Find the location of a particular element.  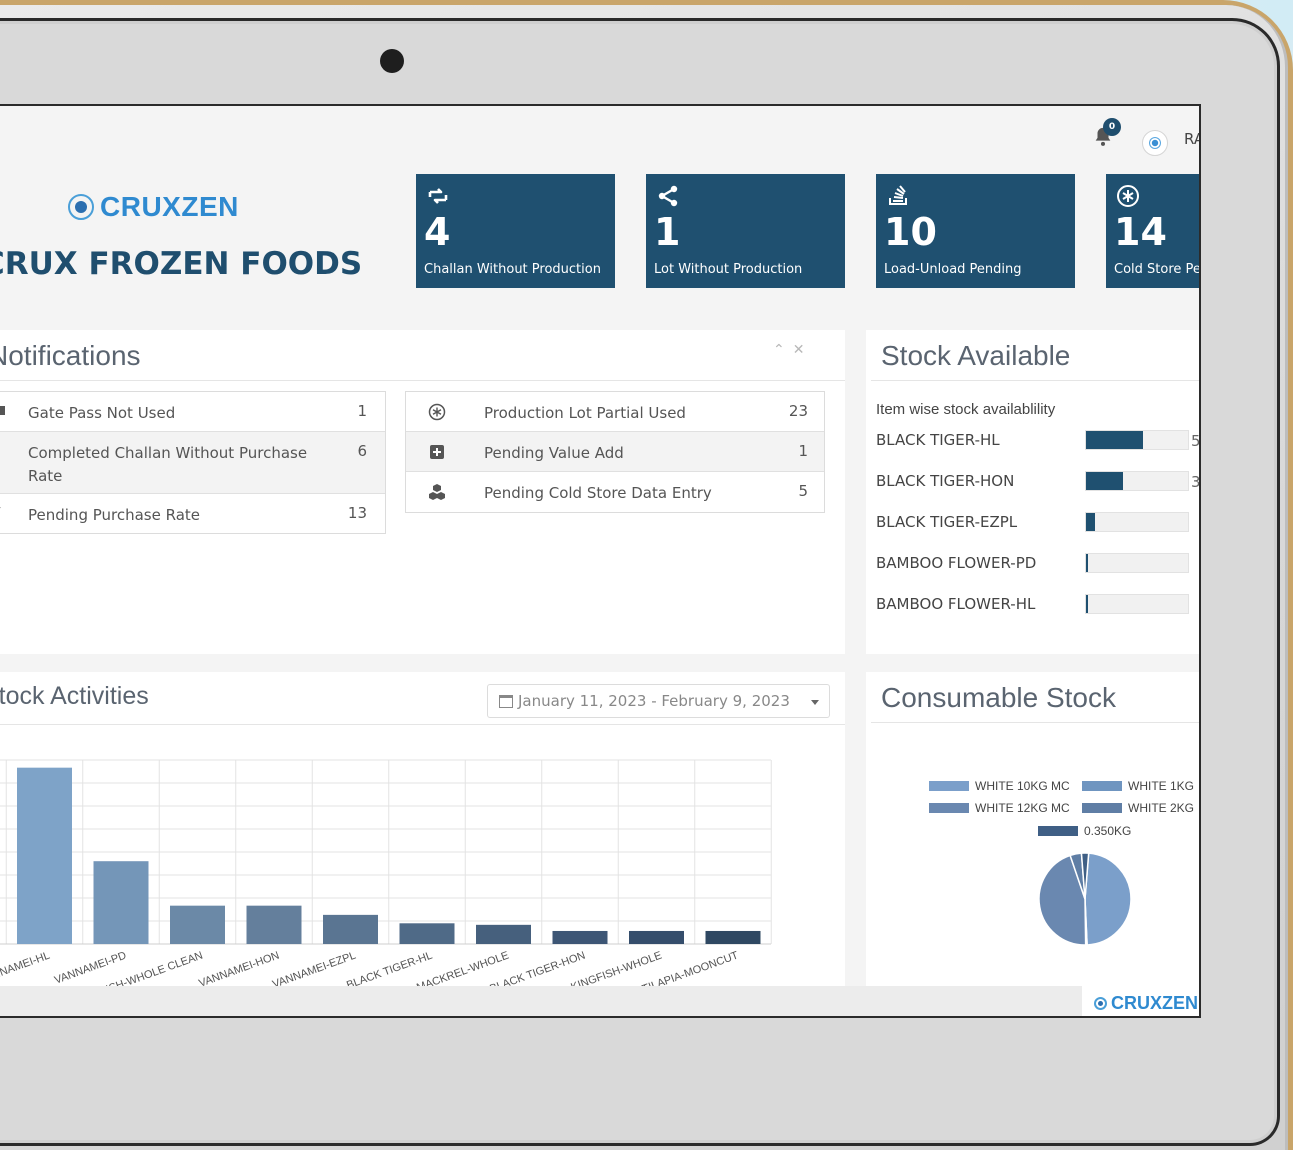

brand-logo: CRUXZEN is located at coordinates (153, 207).